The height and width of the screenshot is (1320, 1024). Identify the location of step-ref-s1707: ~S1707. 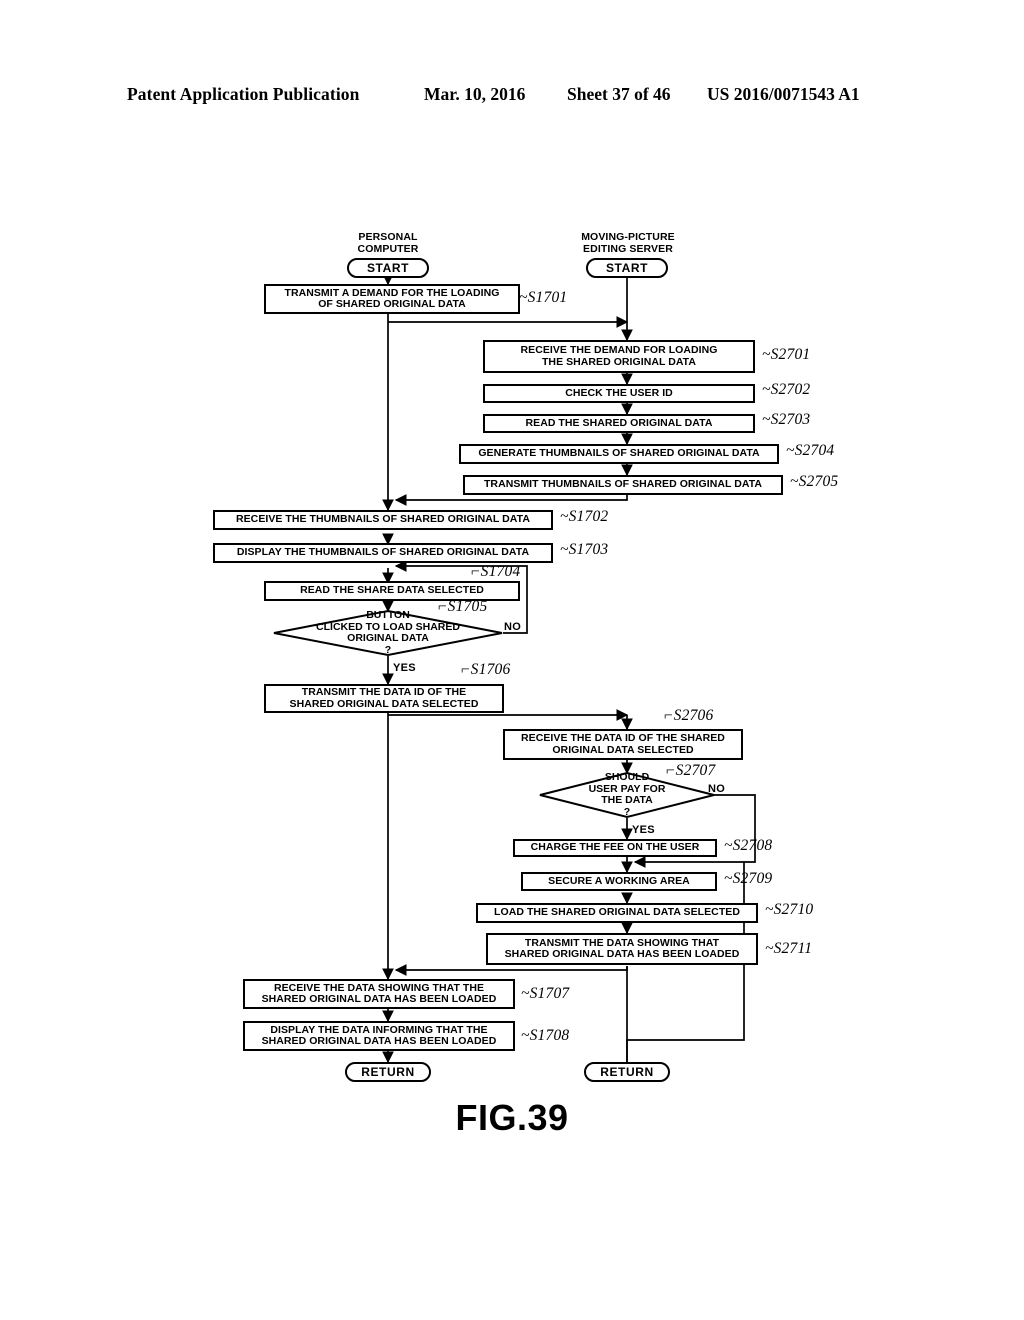
(545, 993).